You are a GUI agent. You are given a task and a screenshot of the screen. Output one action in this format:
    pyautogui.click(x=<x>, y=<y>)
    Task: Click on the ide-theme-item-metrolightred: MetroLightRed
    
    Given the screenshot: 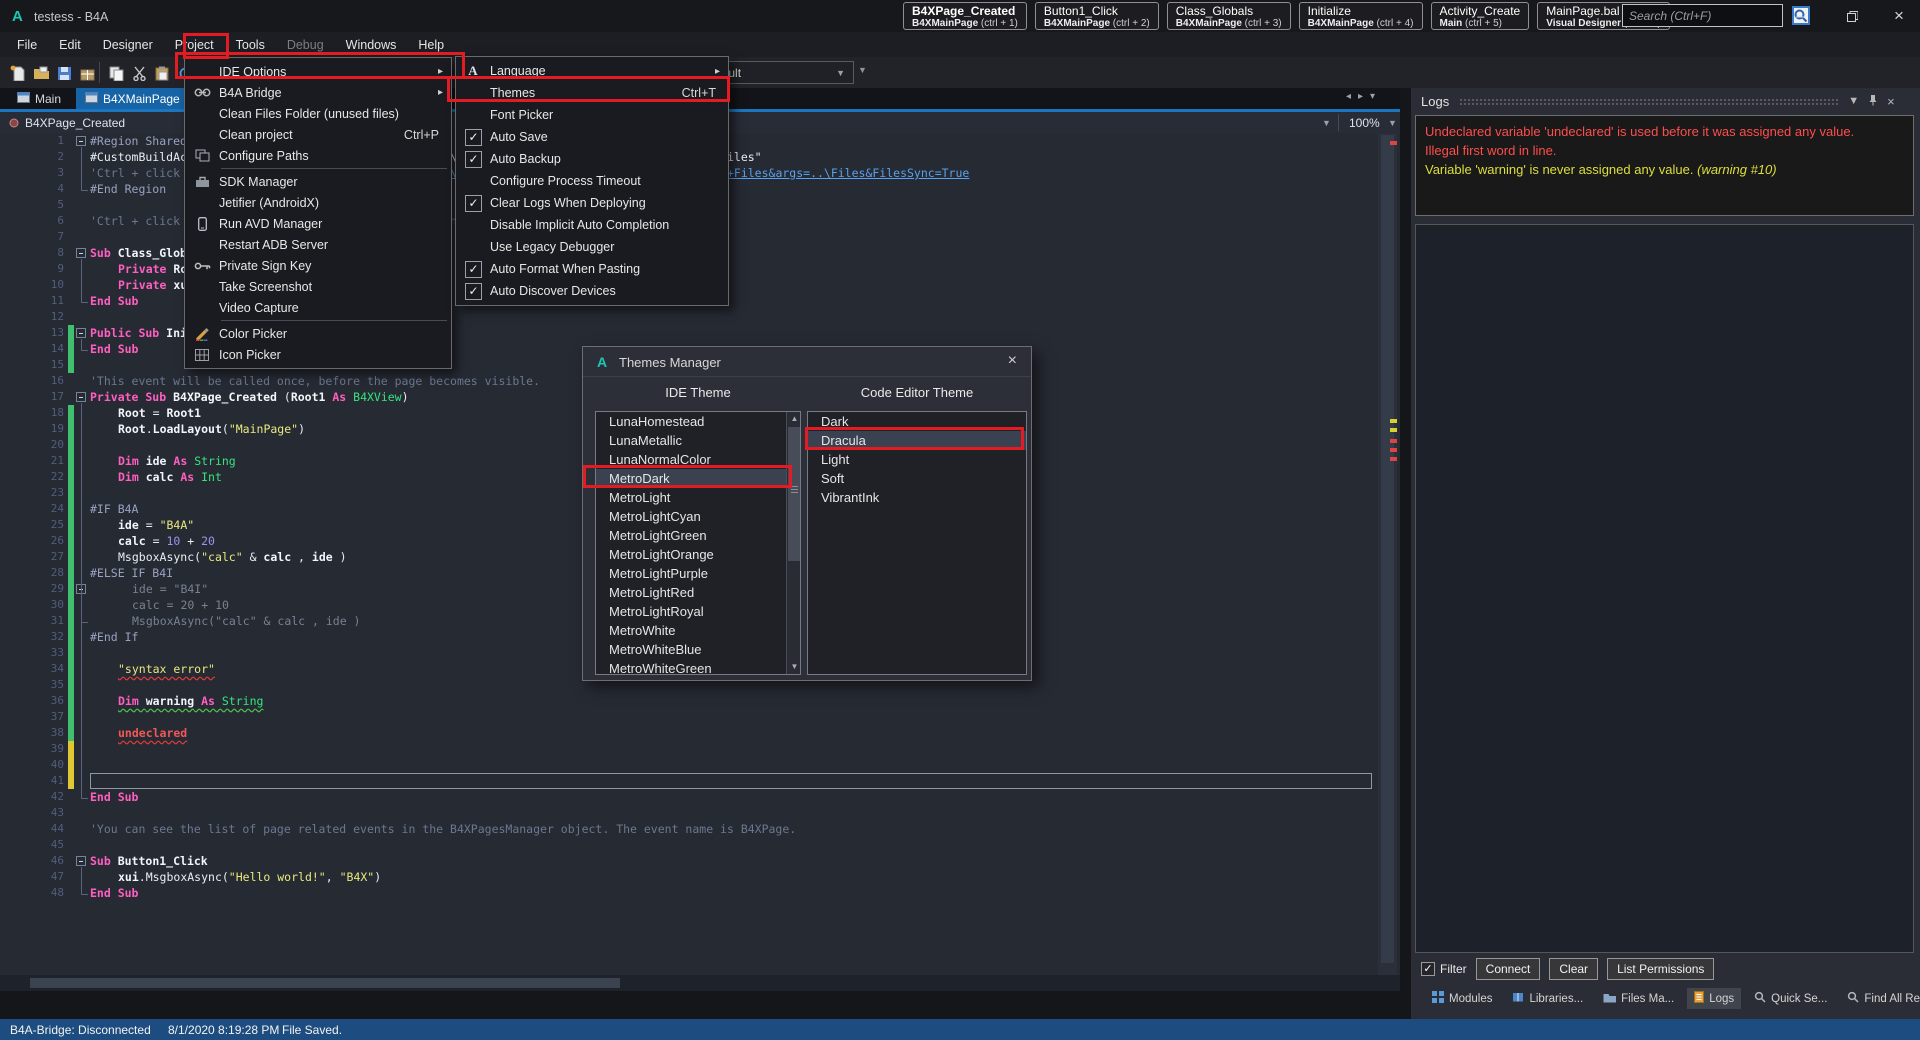 What is the action you would take?
    pyautogui.click(x=698, y=592)
    